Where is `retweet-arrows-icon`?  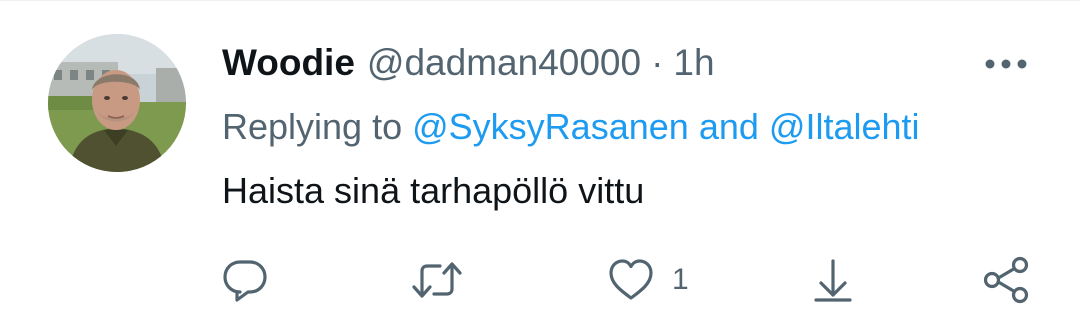
retweet-arrows-icon is located at coordinates (437, 280).